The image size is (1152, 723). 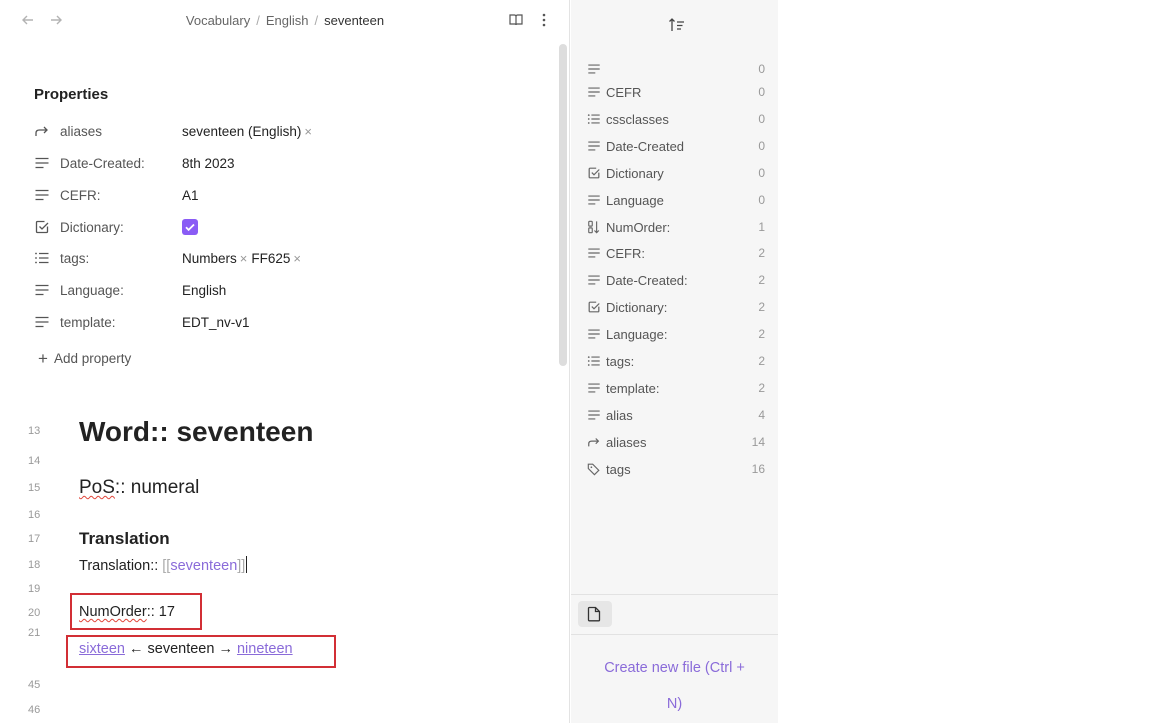 I want to click on sidebar-property-name: alias, so click(x=619, y=415).